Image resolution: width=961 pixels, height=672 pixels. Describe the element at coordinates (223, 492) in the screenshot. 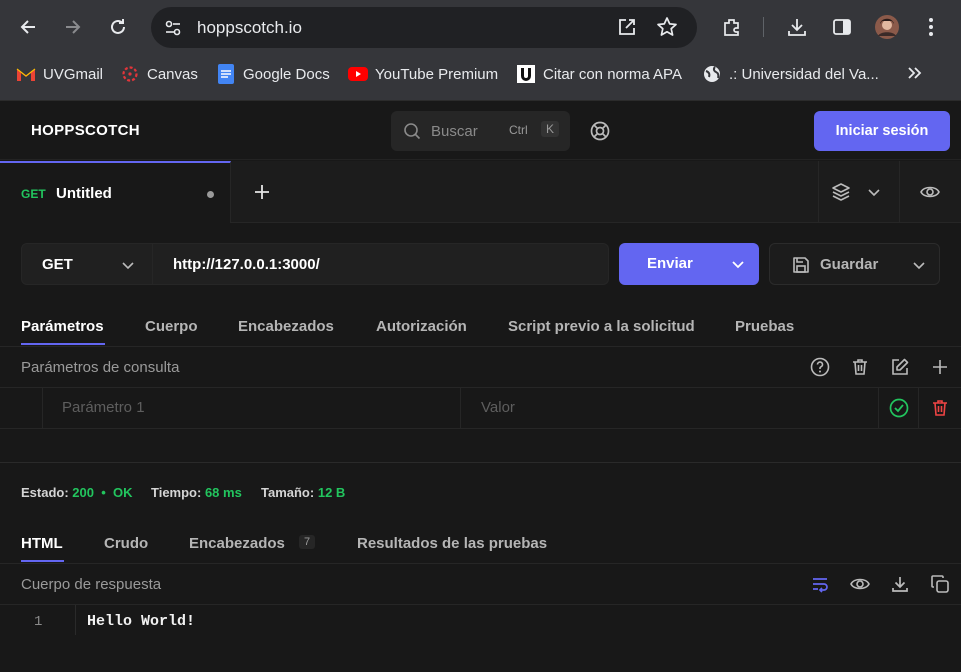

I see `time-value: 68 ms` at that location.